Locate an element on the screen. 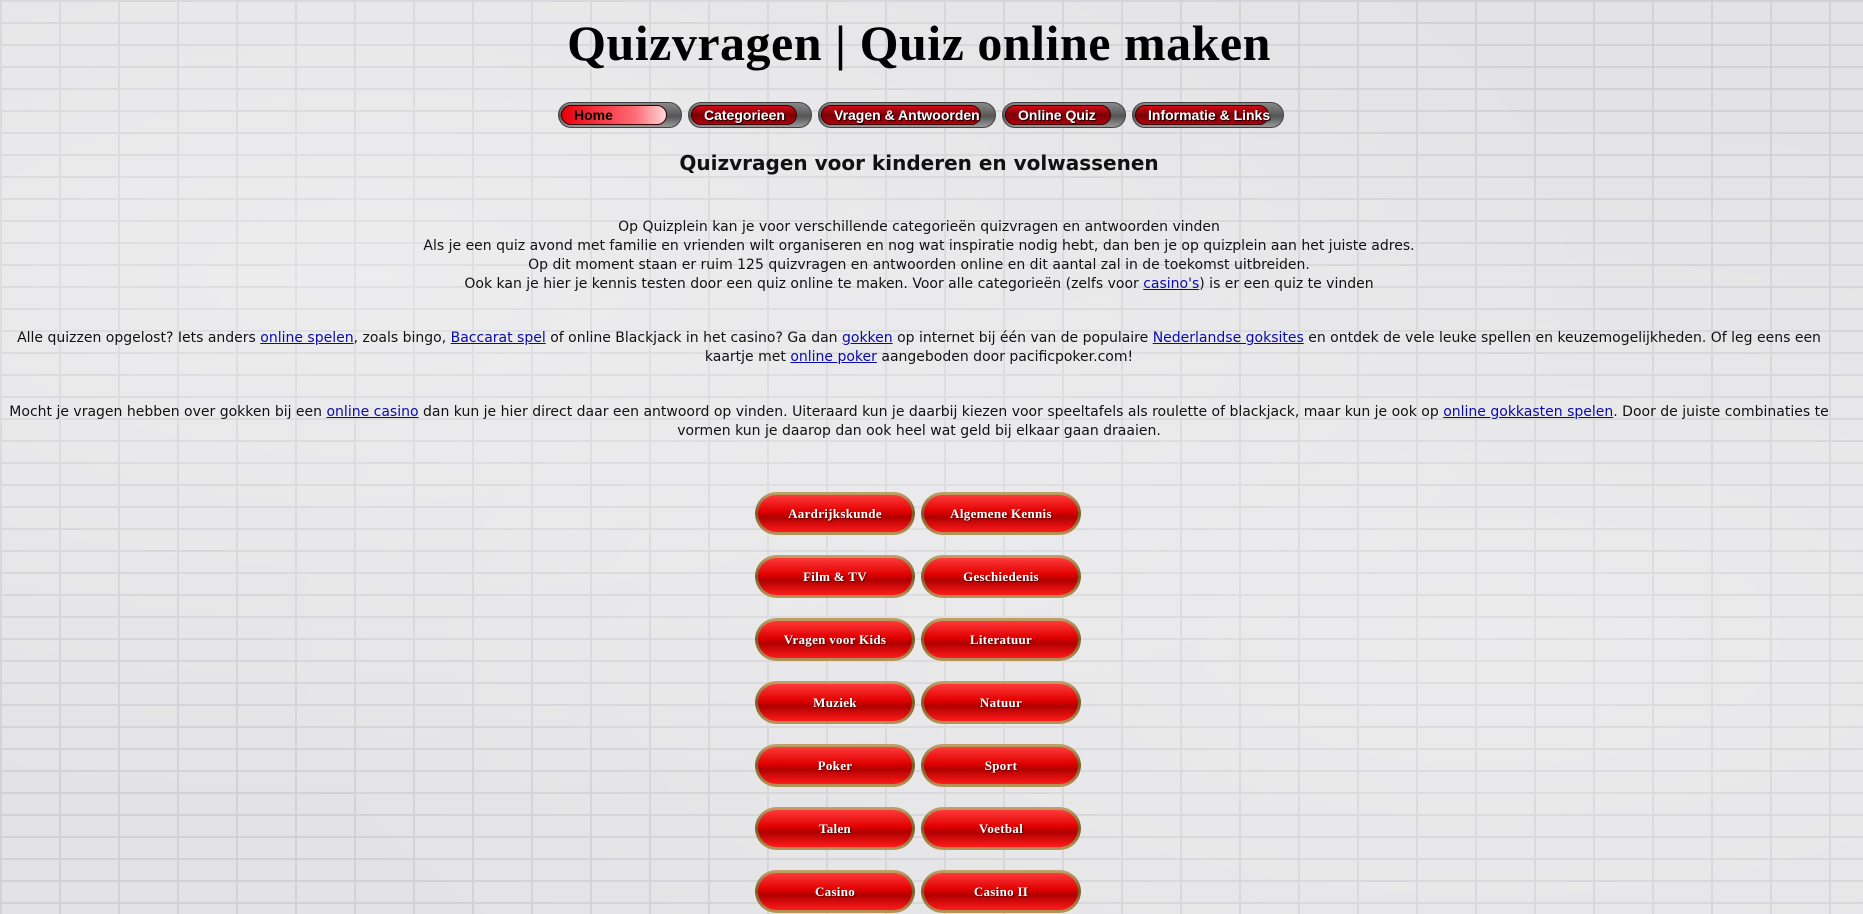  casinos-link: casino's is located at coordinates (1171, 284).